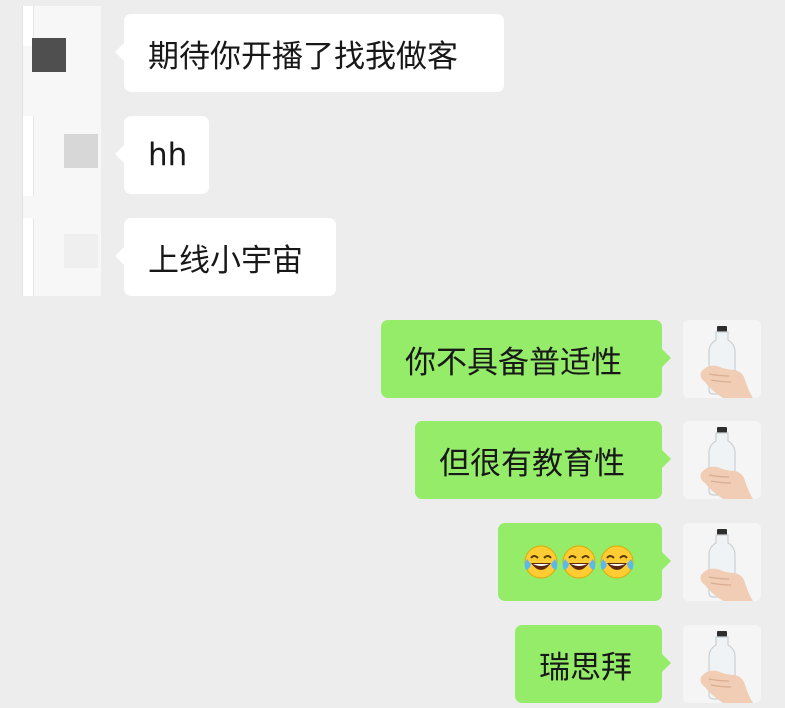 The image size is (785, 708). I want to click on message-row: 但很有教育性, so click(392, 460).